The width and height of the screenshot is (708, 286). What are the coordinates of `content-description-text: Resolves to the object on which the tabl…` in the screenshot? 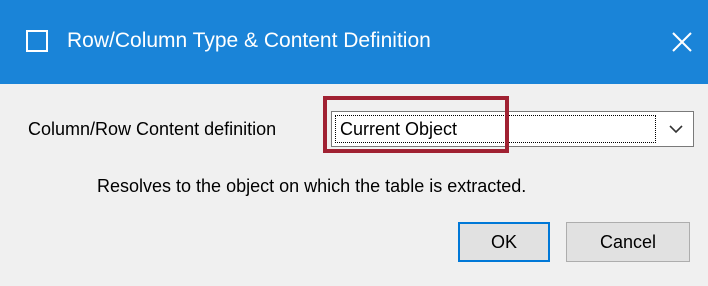 It's located at (312, 186).